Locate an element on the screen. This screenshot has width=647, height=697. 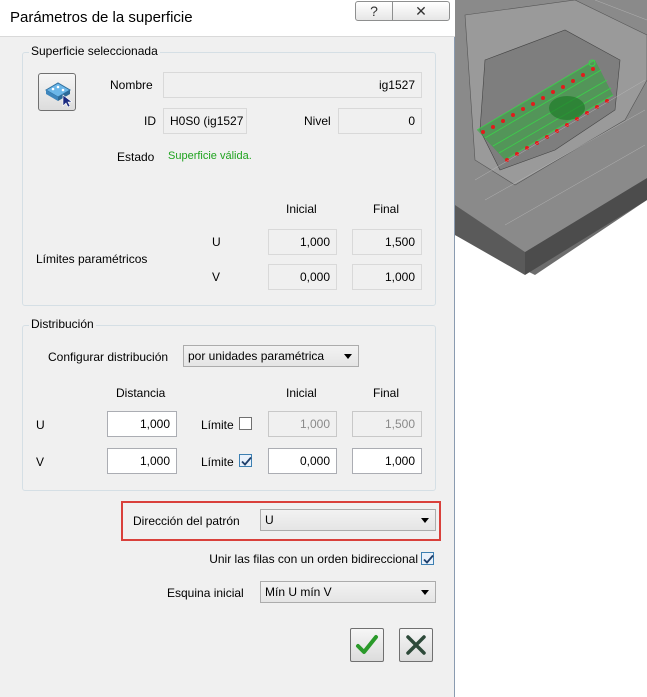
limits-u-label: U is located at coordinates (216, 242).